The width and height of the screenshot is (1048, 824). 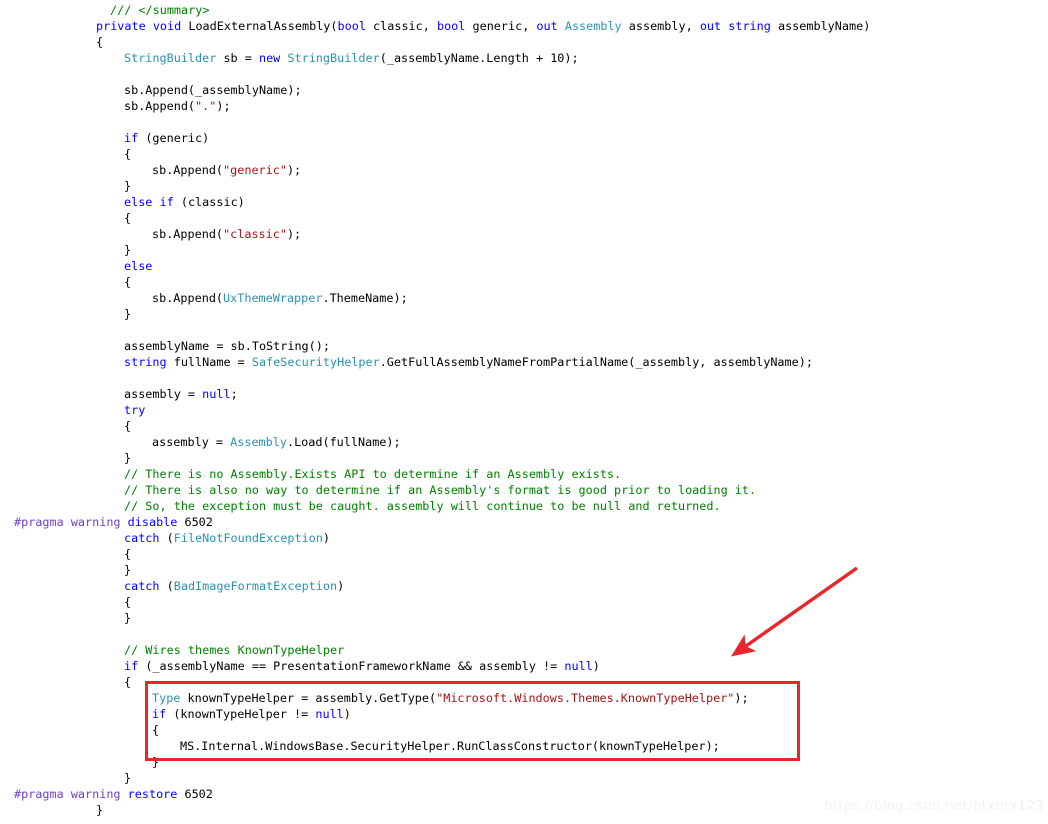 I want to click on code-token: #pragma warning, so click(x=67, y=794).